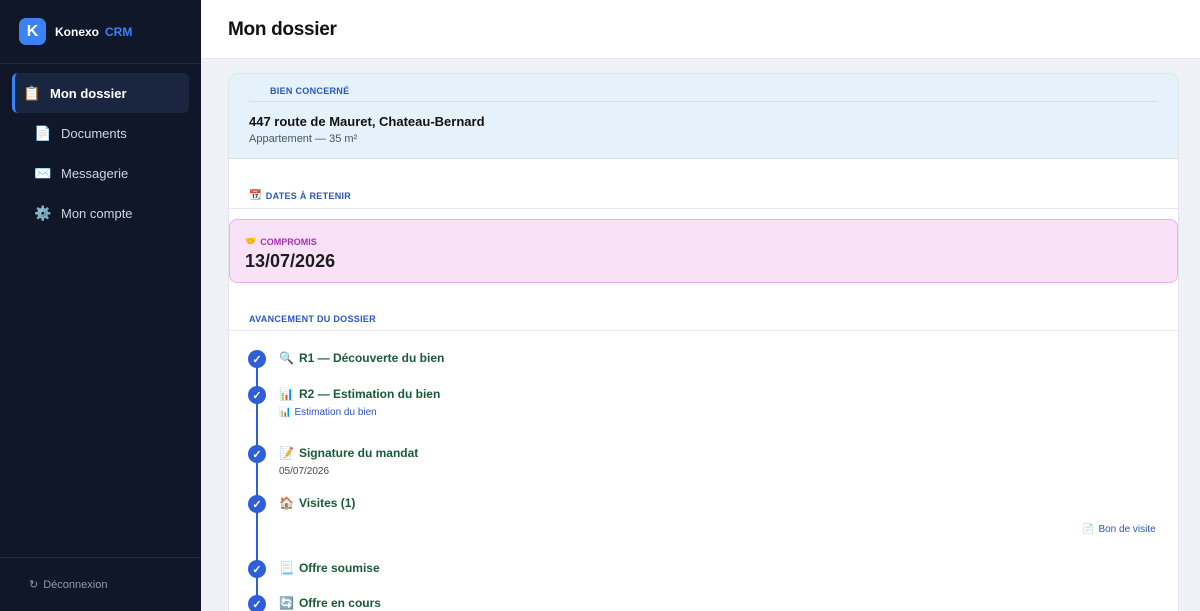 The width and height of the screenshot is (1200, 611). Describe the element at coordinates (310, 91) in the screenshot. I see `bien-section-label: BIEN CONCERNÉ` at that location.